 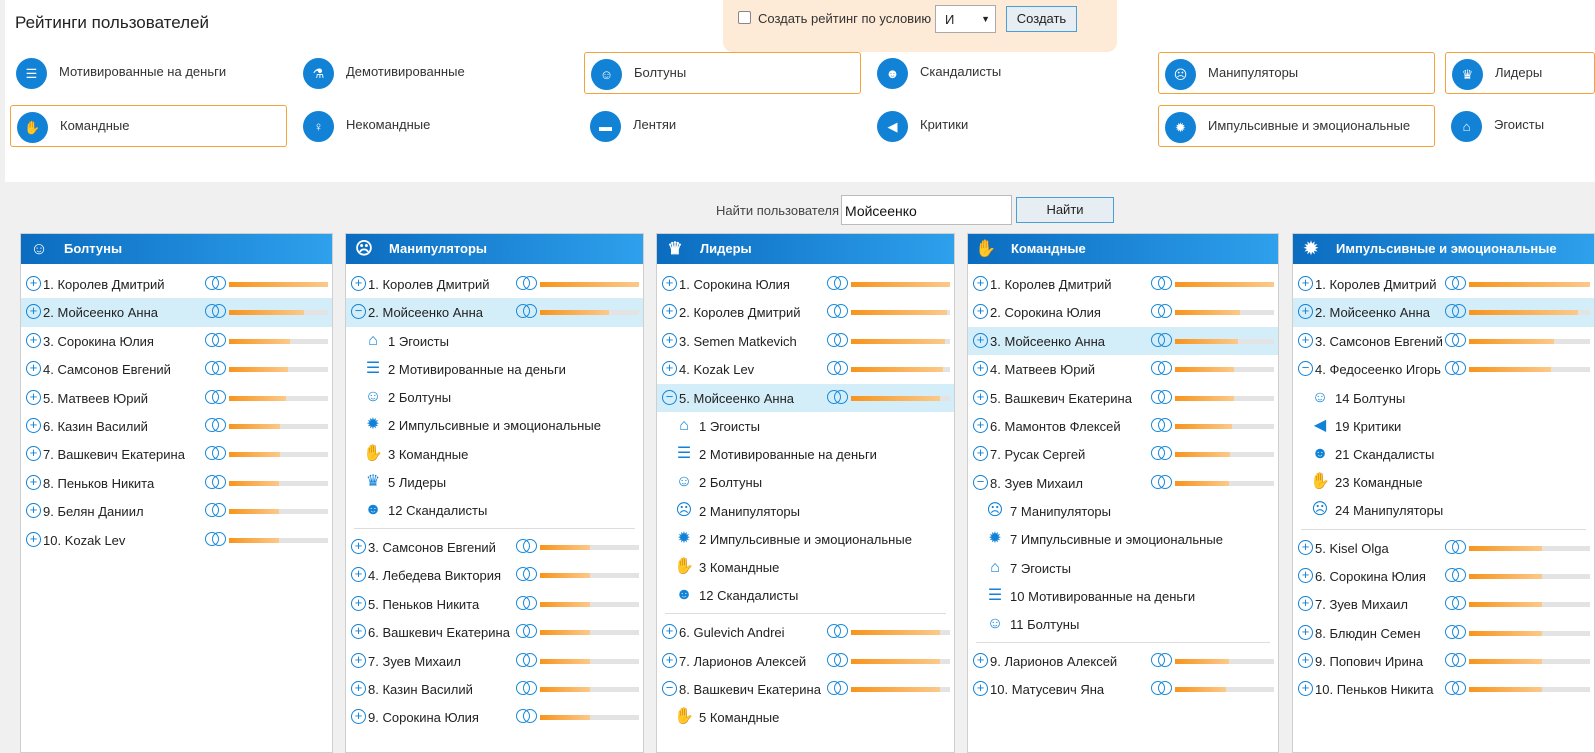 I want to click on user-row: +10. Kozak Lev, so click(x=176, y=540).